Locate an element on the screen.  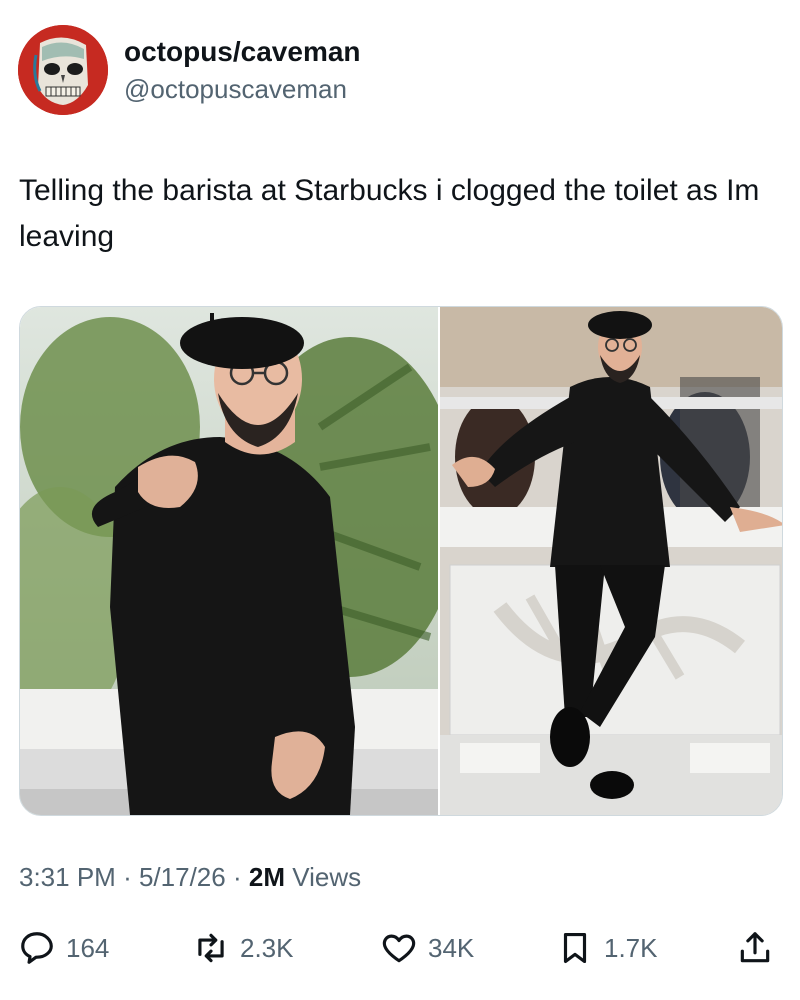
tweet-meta: 3:31 PM · 5/17/26 · 2M Views is located at coordinates (190, 877).